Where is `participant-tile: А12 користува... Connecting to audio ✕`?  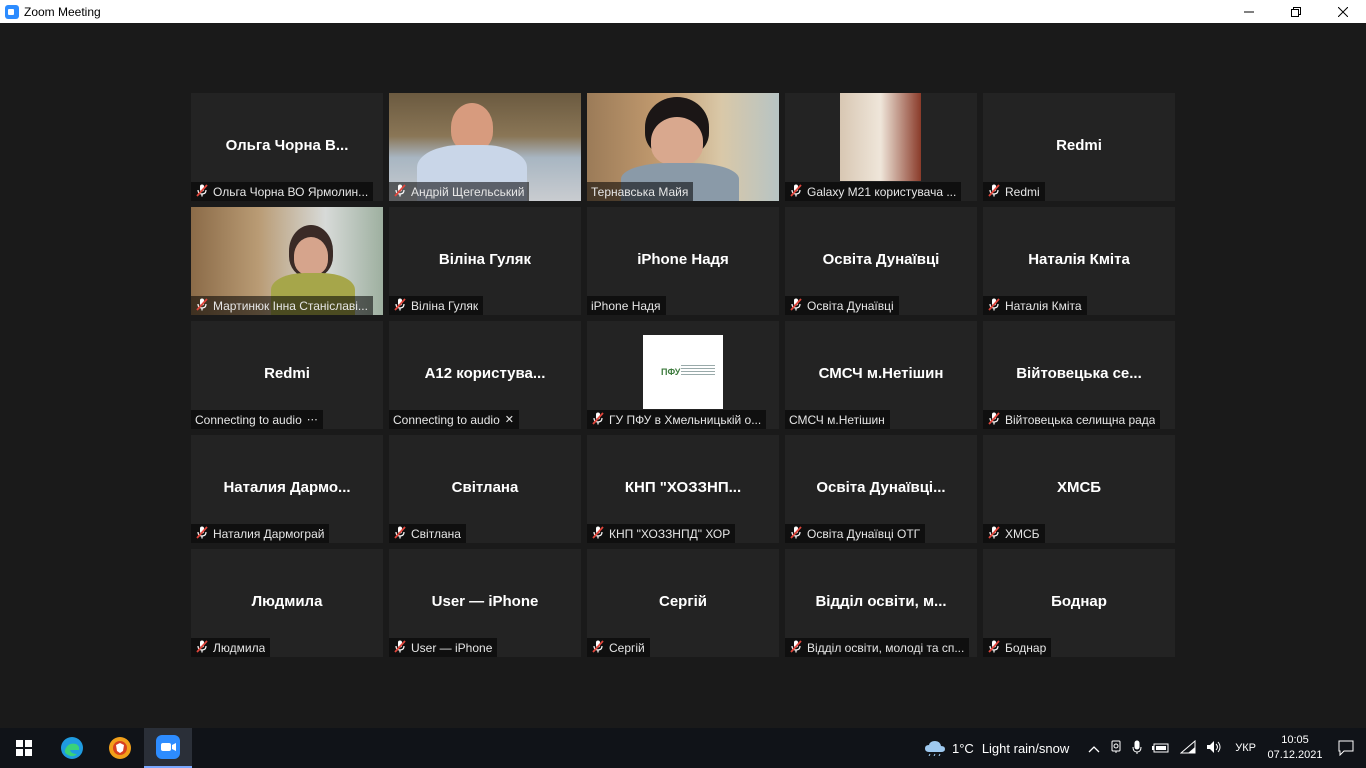 participant-tile: А12 користува... Connecting to audio ✕ is located at coordinates (485, 375).